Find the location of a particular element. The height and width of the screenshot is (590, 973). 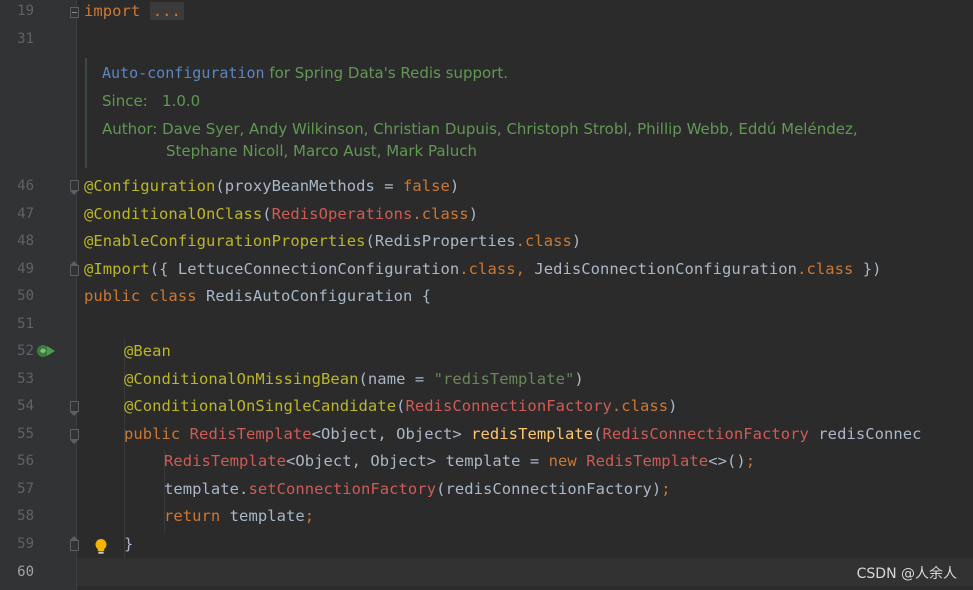

keyword: public is located at coordinates (152, 434).